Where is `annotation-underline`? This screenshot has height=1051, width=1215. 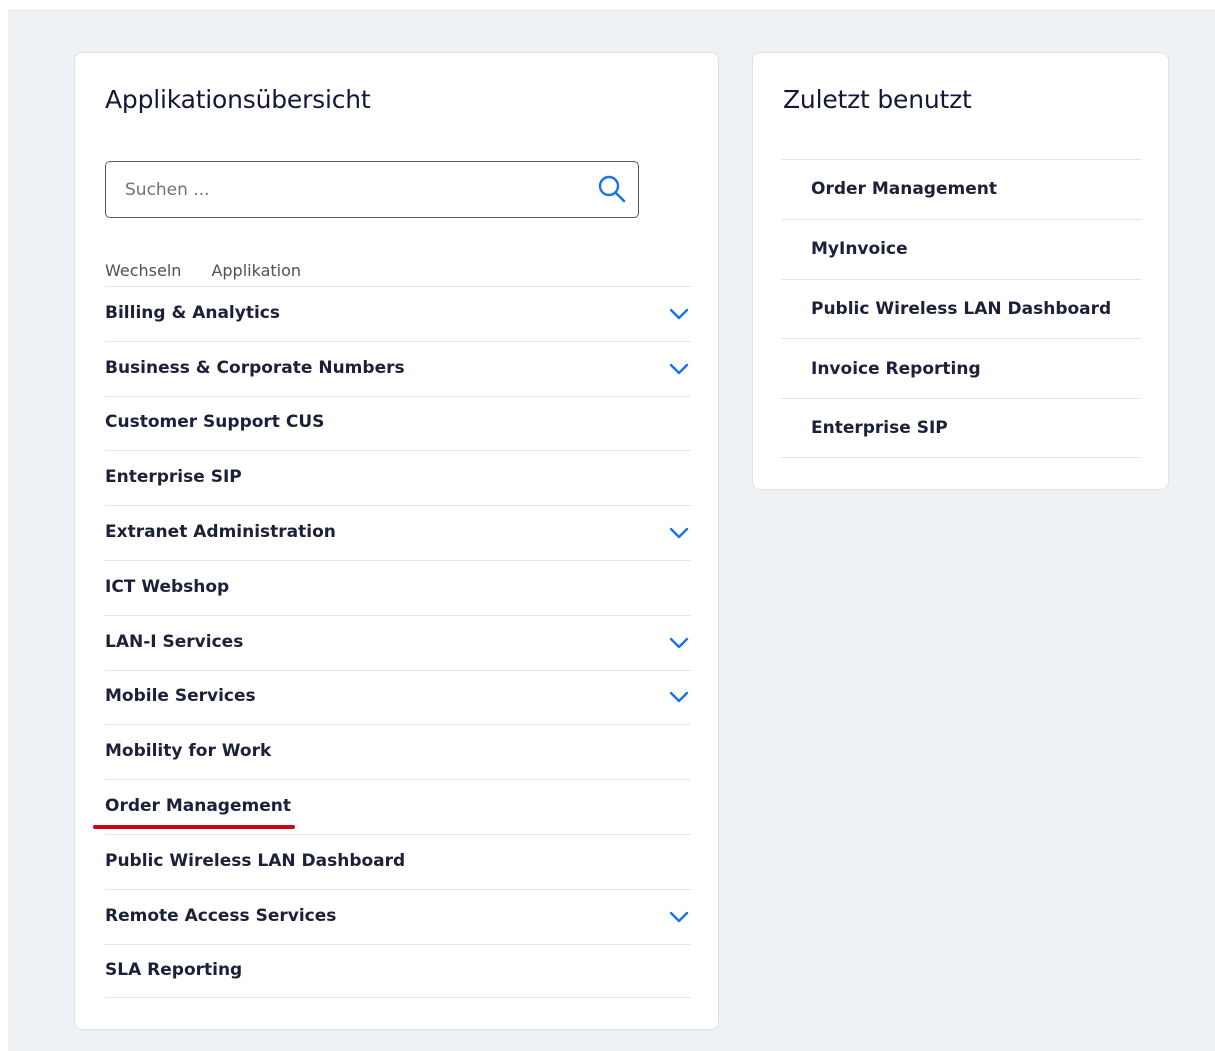
annotation-underline is located at coordinates (194, 826).